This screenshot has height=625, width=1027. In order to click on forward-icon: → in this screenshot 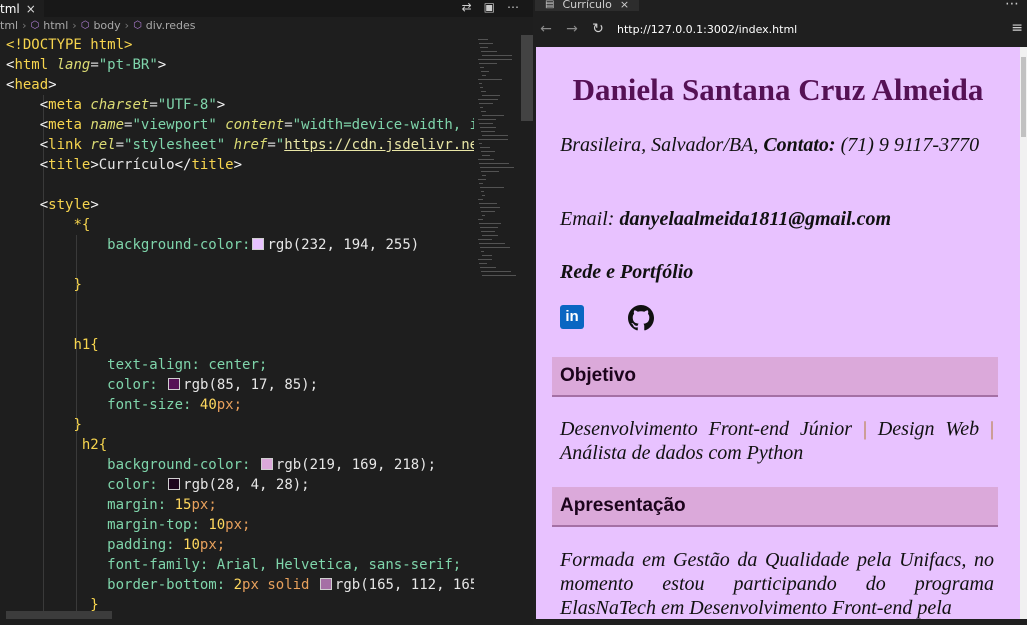, I will do `click(572, 29)`.